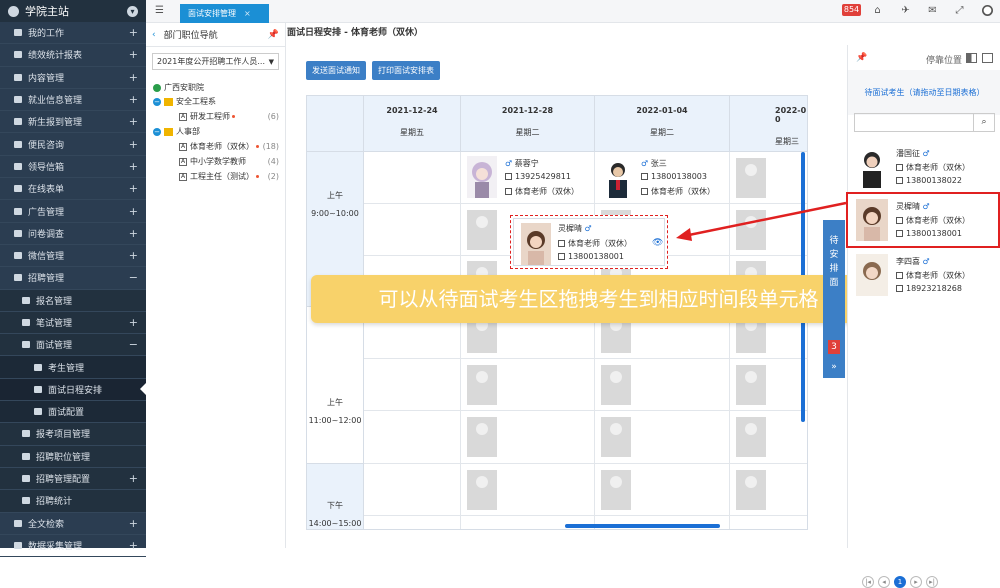 The image size is (1000, 588). Describe the element at coordinates (229, 146) in the screenshot. I see `tree-leaf-pe: A 体育老师（双休） (18)` at that location.